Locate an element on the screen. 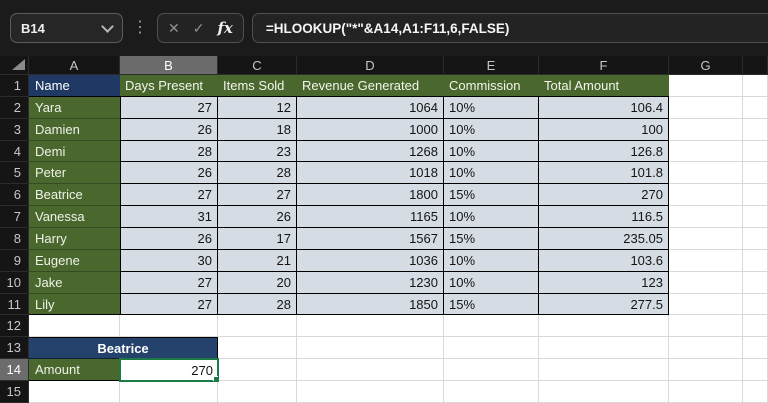 Image resolution: width=768 pixels, height=403 pixels. cell-H7 is located at coordinates (755, 217).